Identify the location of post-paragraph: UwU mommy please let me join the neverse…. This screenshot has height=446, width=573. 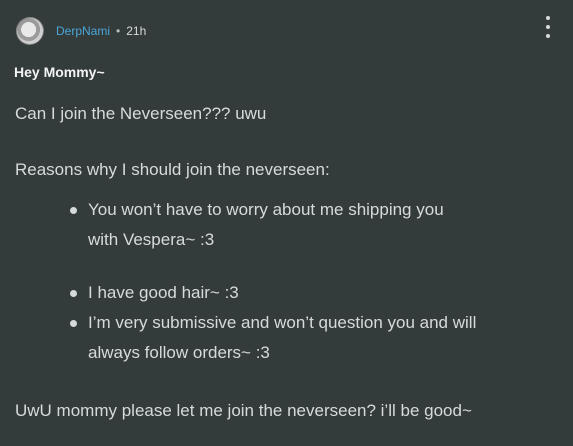
(243, 410).